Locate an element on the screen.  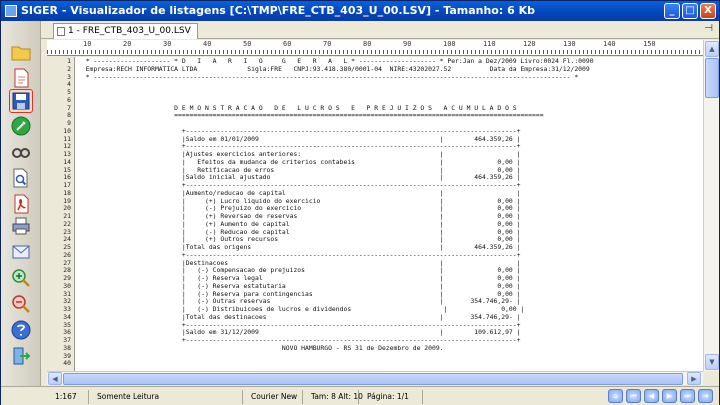
previous-page-icon: ◀ is located at coordinates (651, 396).